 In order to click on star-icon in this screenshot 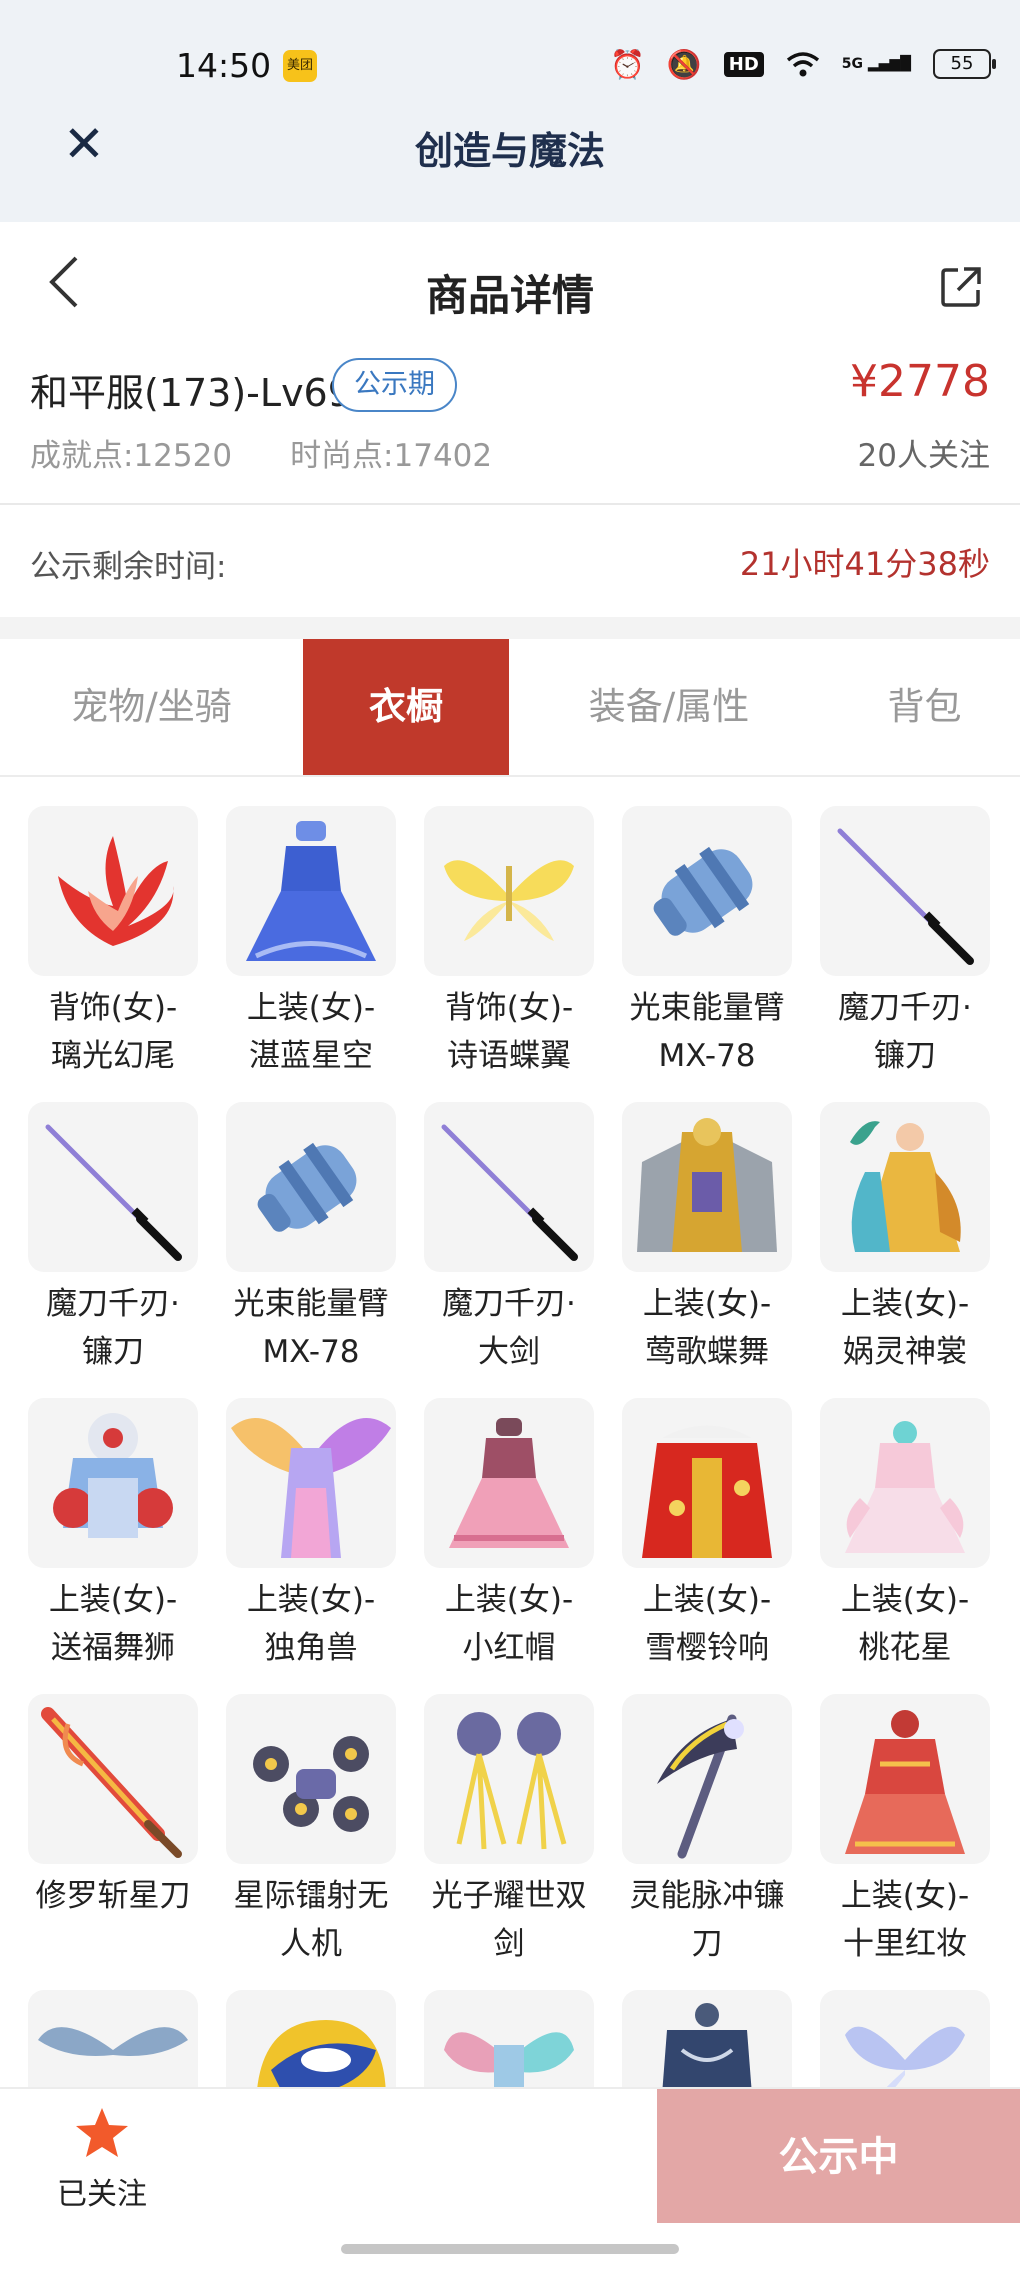, I will do `click(102, 2132)`.